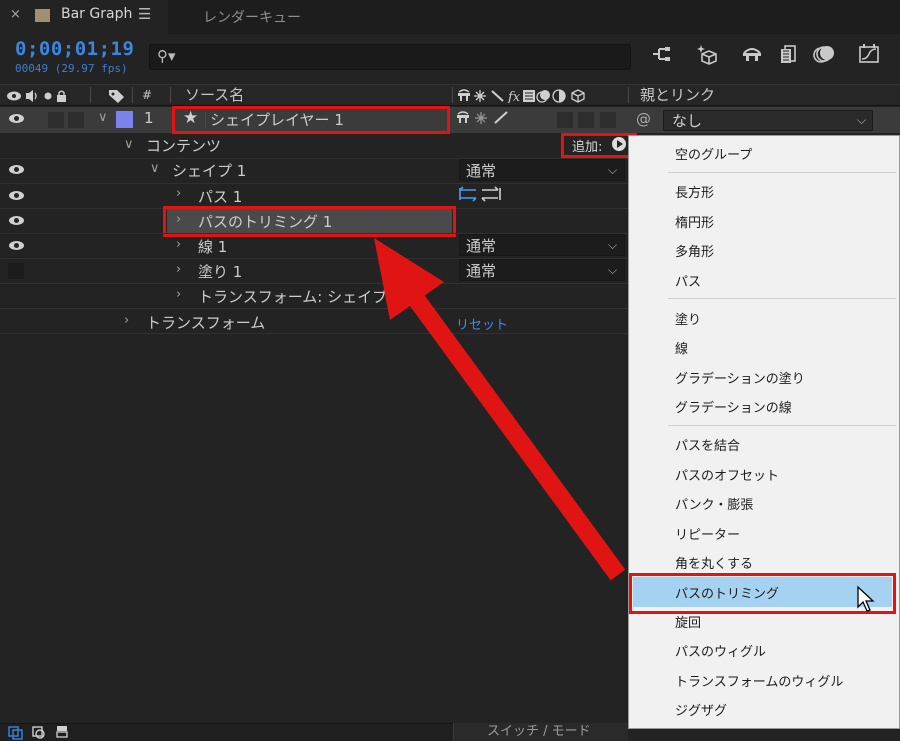  What do you see at coordinates (220, 196) in the screenshot?
I see `path1-label: パス 1` at bounding box center [220, 196].